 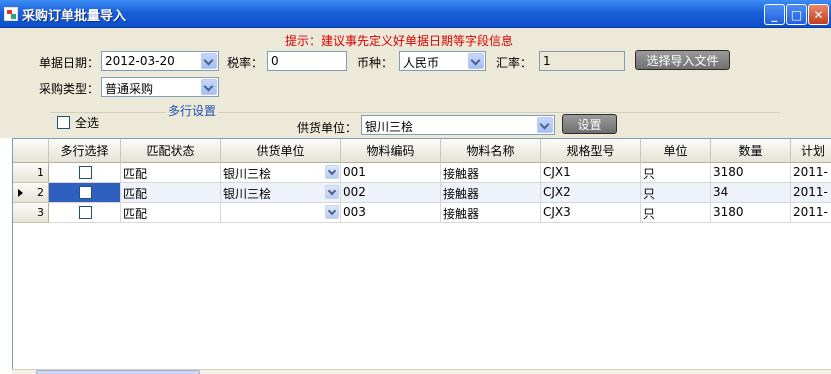 I want to click on purchase-type-label: 采购类型：, so click(x=69, y=89).